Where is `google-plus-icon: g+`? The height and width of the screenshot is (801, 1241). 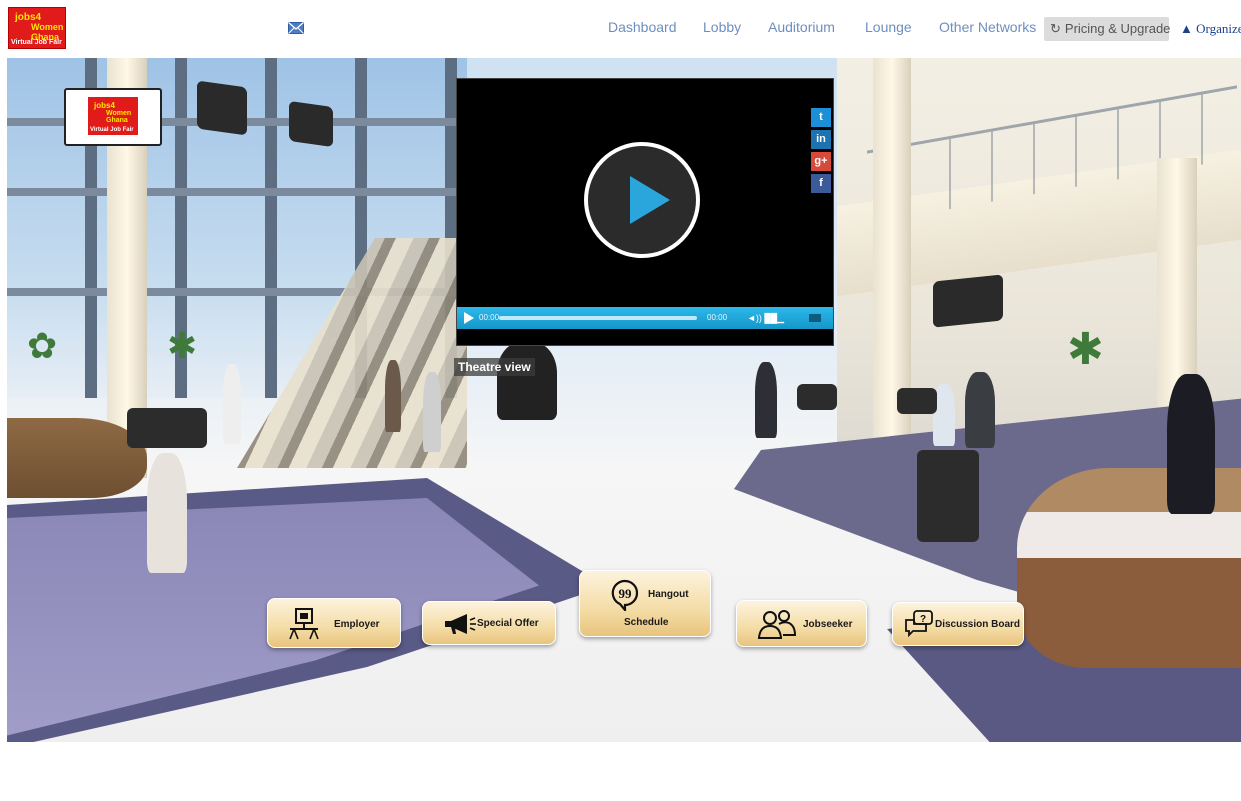 google-plus-icon: g+ is located at coordinates (821, 161).